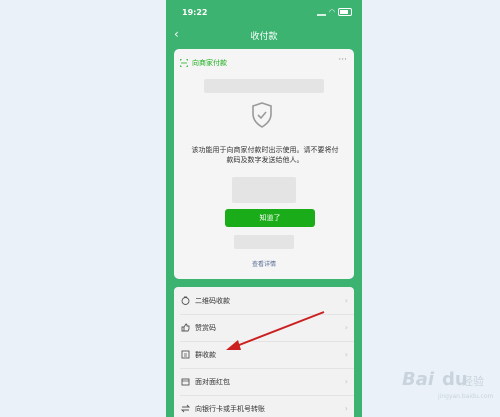  I want to click on battery-icon, so click(345, 12).